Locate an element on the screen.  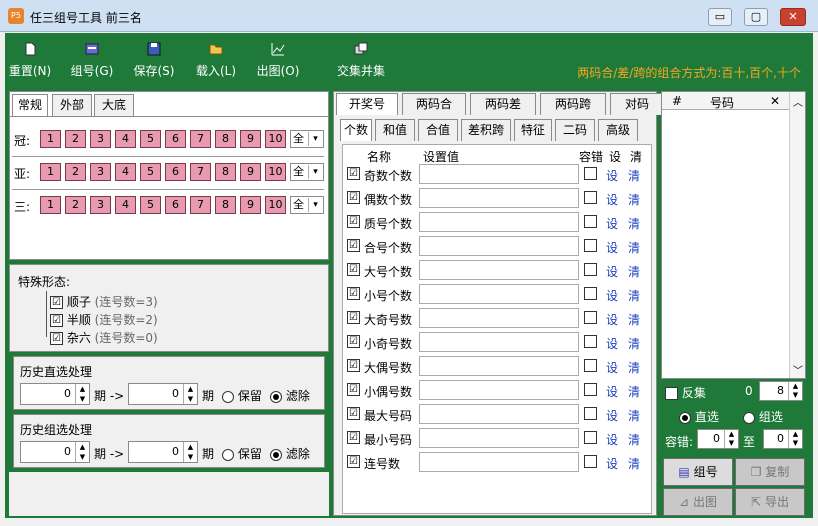
save-toolbar-button: 保存(S) is located at coordinates (154, 60).